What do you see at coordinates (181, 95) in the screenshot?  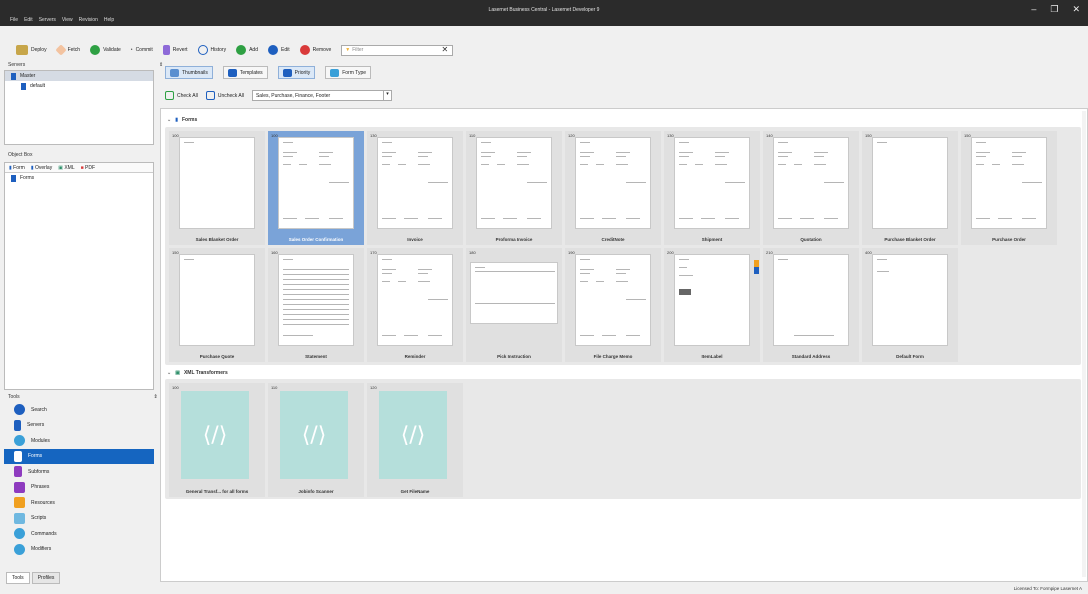 I see `check-all-button: Check All` at bounding box center [181, 95].